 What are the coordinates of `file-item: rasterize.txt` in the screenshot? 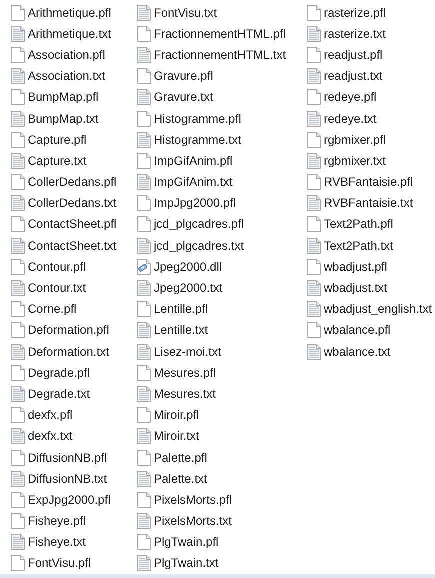 It's located at (365, 33).